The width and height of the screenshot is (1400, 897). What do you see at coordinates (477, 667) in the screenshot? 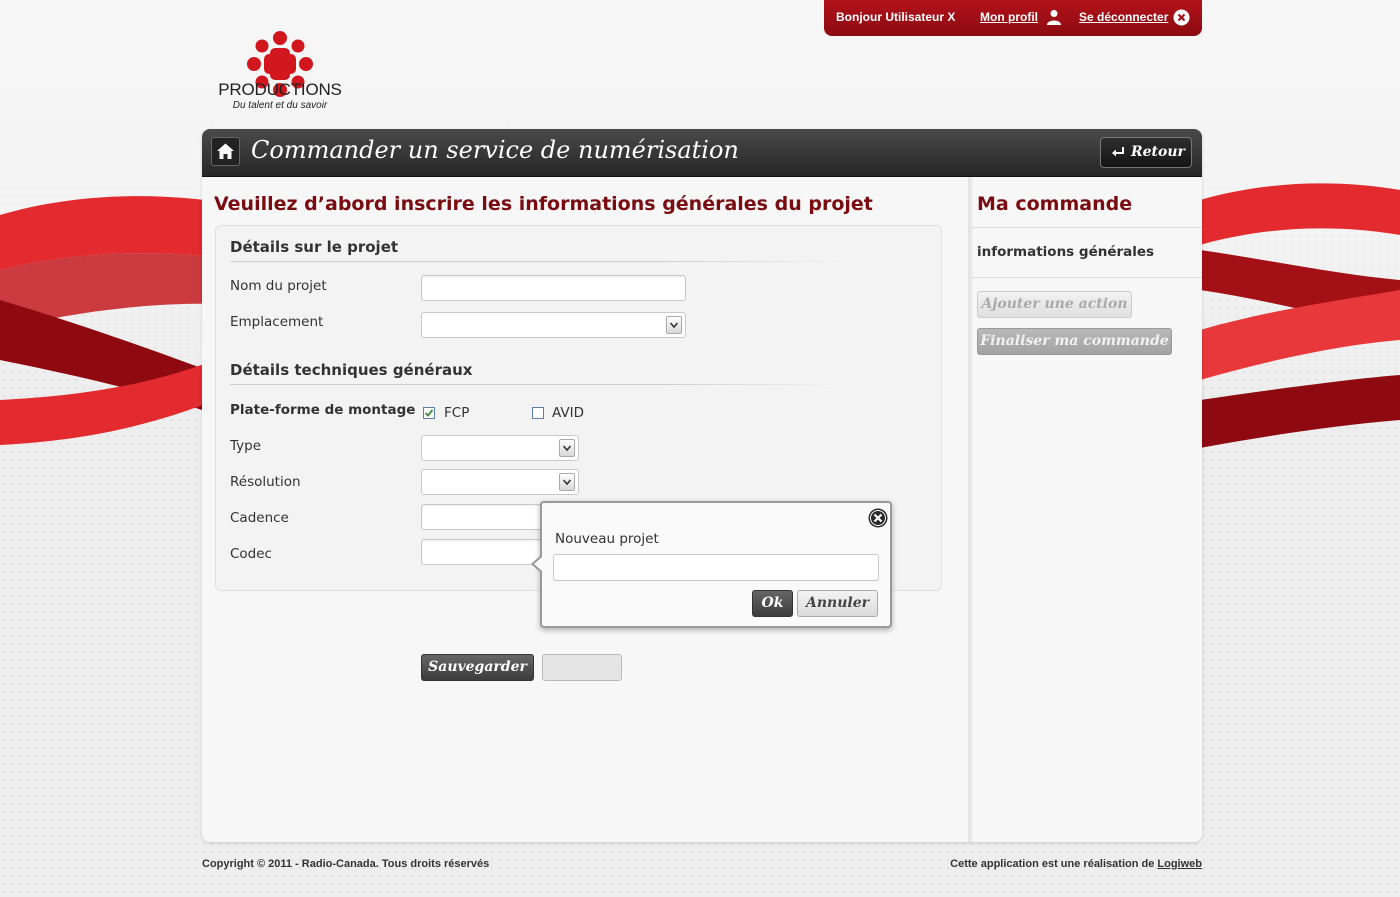
I see `save-button: Sauvegarder` at bounding box center [477, 667].